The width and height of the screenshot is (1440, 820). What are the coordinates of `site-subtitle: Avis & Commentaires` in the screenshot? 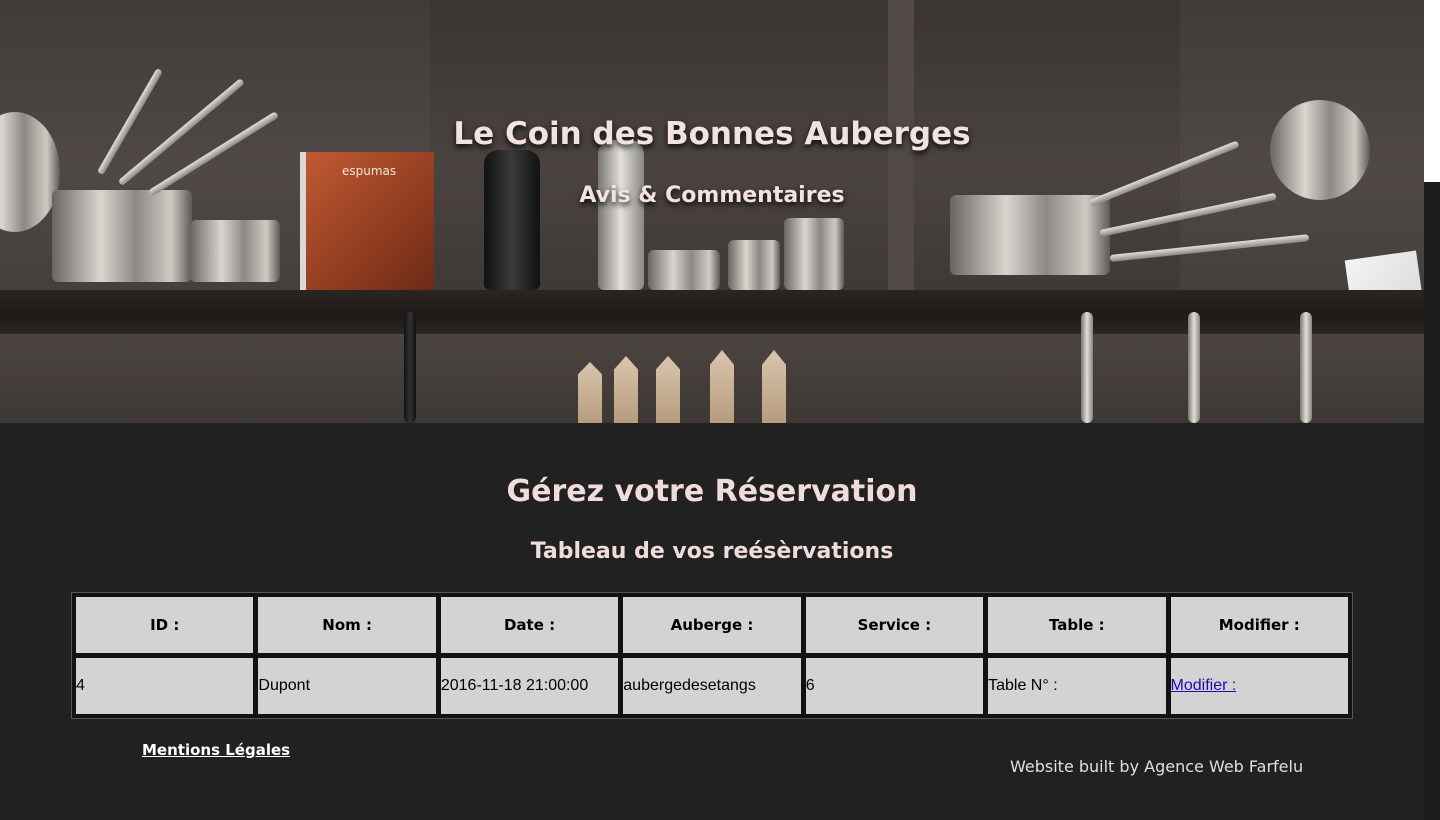 It's located at (712, 195).